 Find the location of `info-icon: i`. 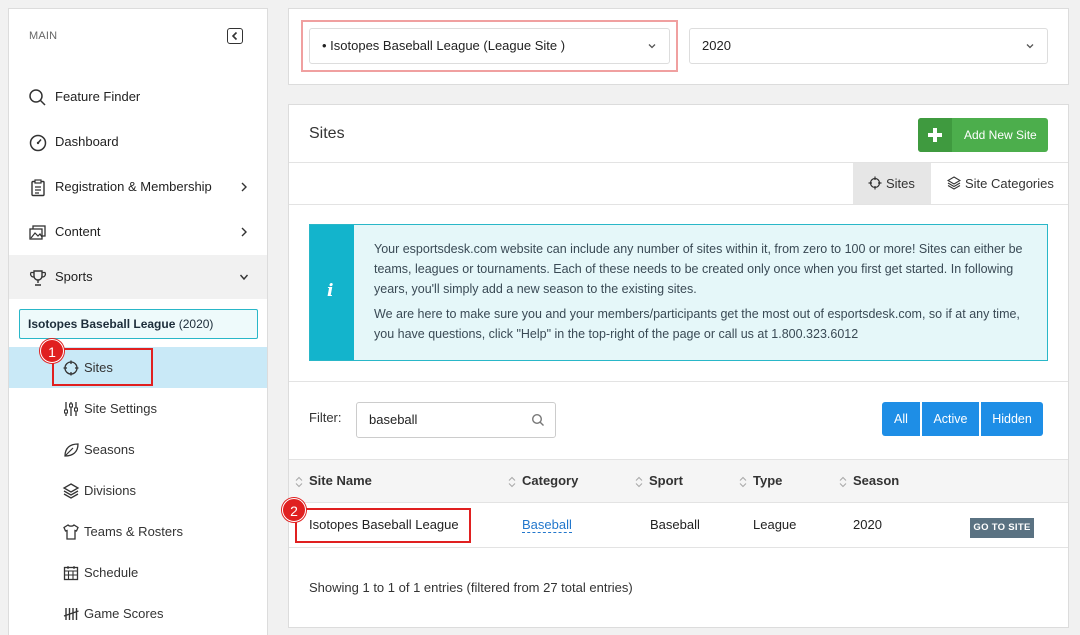

info-icon: i is located at coordinates (330, 291).